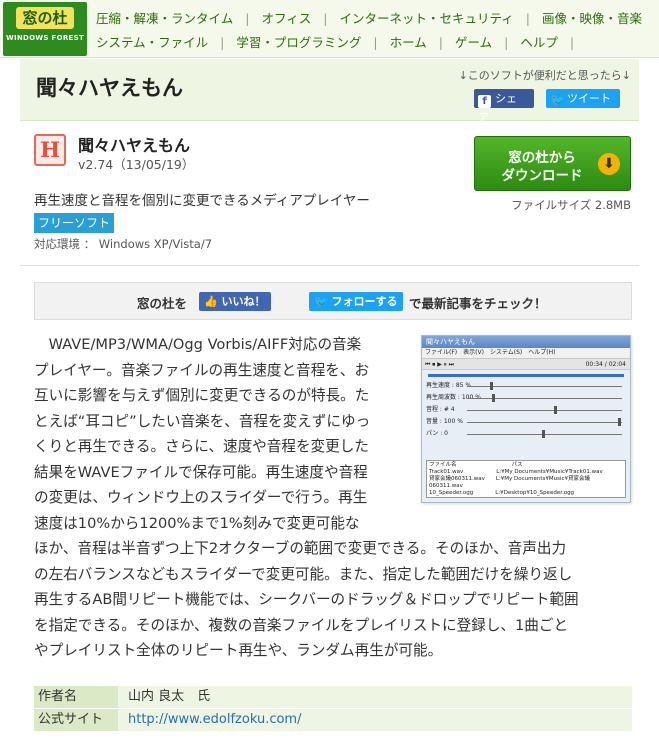 Image resolution: width=659 pixels, height=749 pixels. I want to click on nav-item-compression: 圧縮・解凍・ランタイム, so click(164, 18).